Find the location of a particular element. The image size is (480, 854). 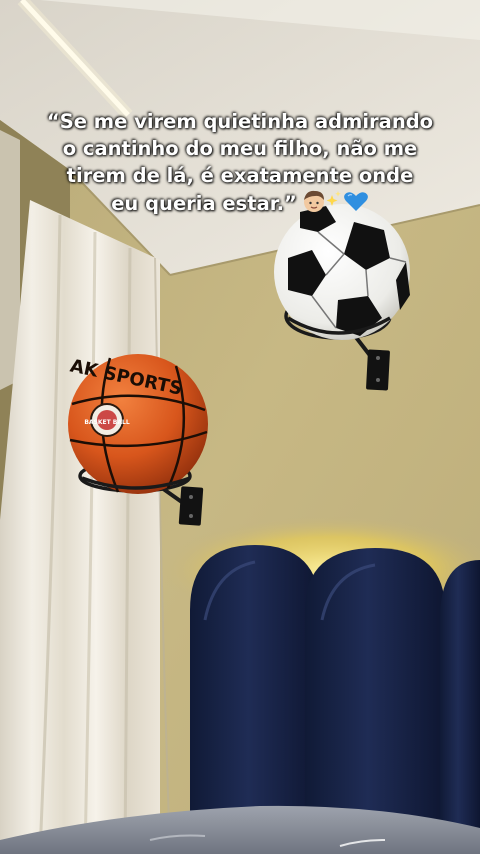

caption-line-2: o cantinho do meu filho, não me is located at coordinates (240, 148).